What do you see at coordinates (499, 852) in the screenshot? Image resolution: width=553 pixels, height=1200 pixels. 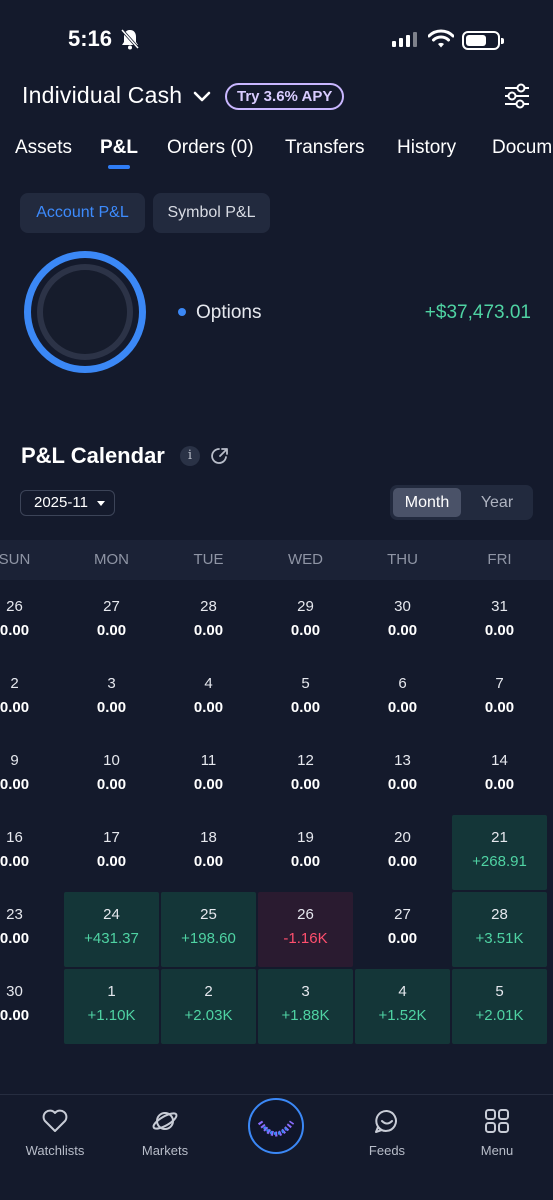 I see `calendar-day-cell: 21 +268.91` at bounding box center [499, 852].